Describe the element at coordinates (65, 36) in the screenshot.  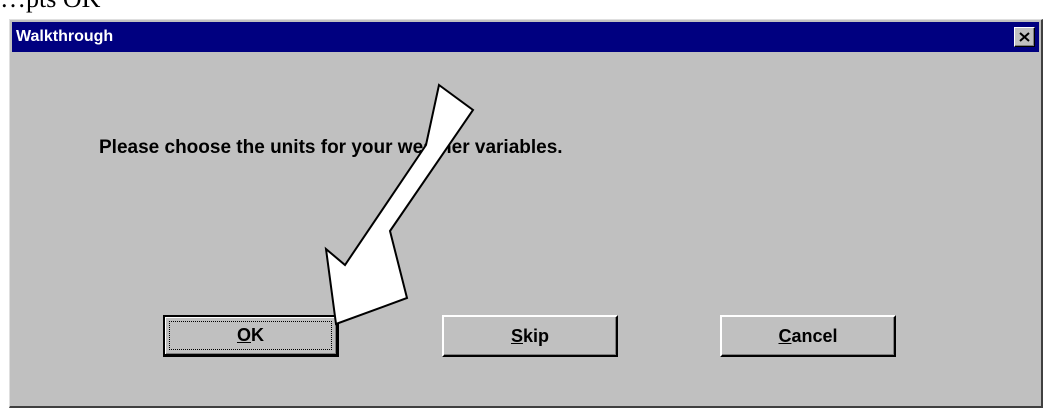
I see `window-title: Walkthrough` at that location.